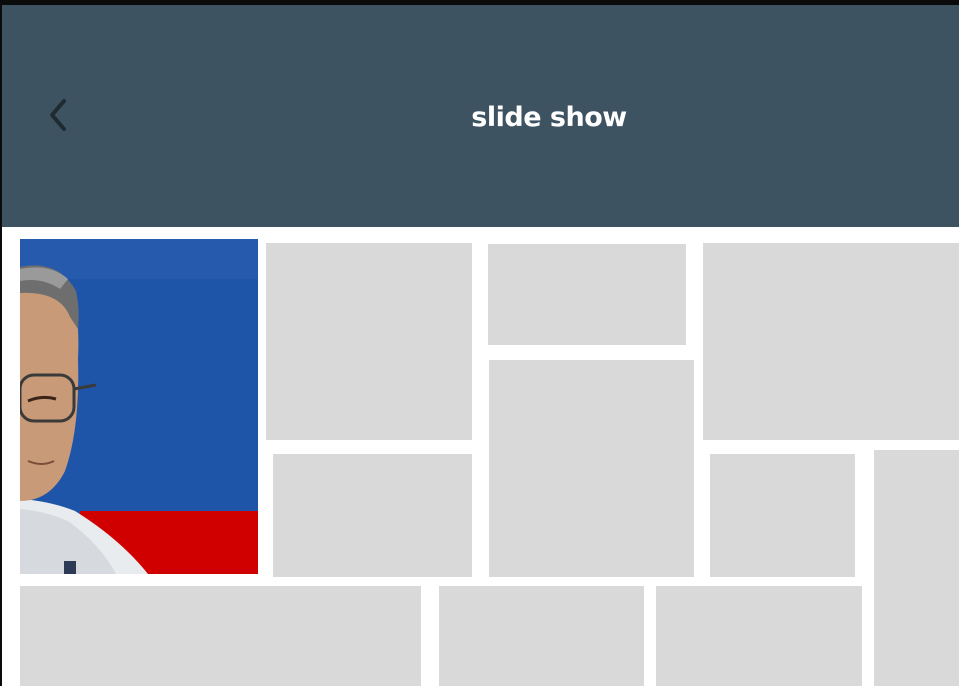  I want to click on page-title: slide show, so click(549, 117).